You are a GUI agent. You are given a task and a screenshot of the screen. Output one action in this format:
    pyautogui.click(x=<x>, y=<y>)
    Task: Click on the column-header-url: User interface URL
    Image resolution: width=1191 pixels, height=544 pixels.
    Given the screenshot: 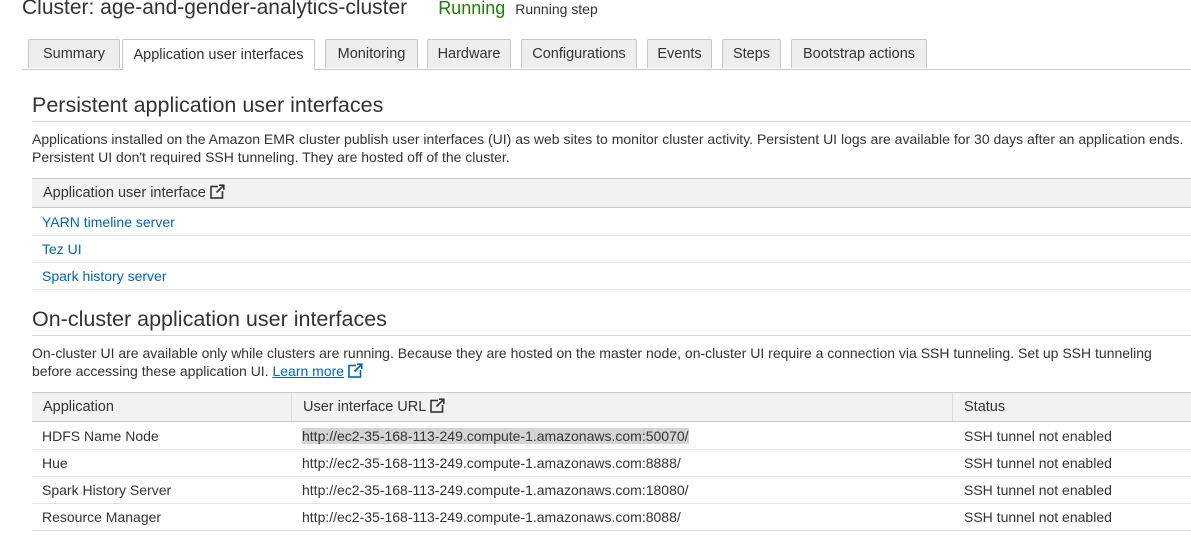 What is the action you would take?
    pyautogui.click(x=374, y=407)
    